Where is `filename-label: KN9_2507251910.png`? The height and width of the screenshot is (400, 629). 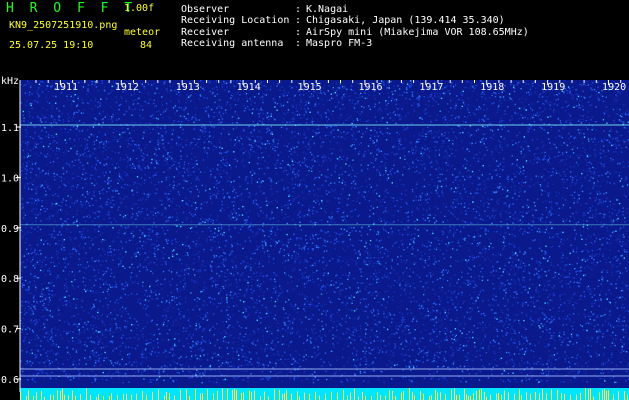
filename-label: KN9_2507251910.png is located at coordinates (63, 25).